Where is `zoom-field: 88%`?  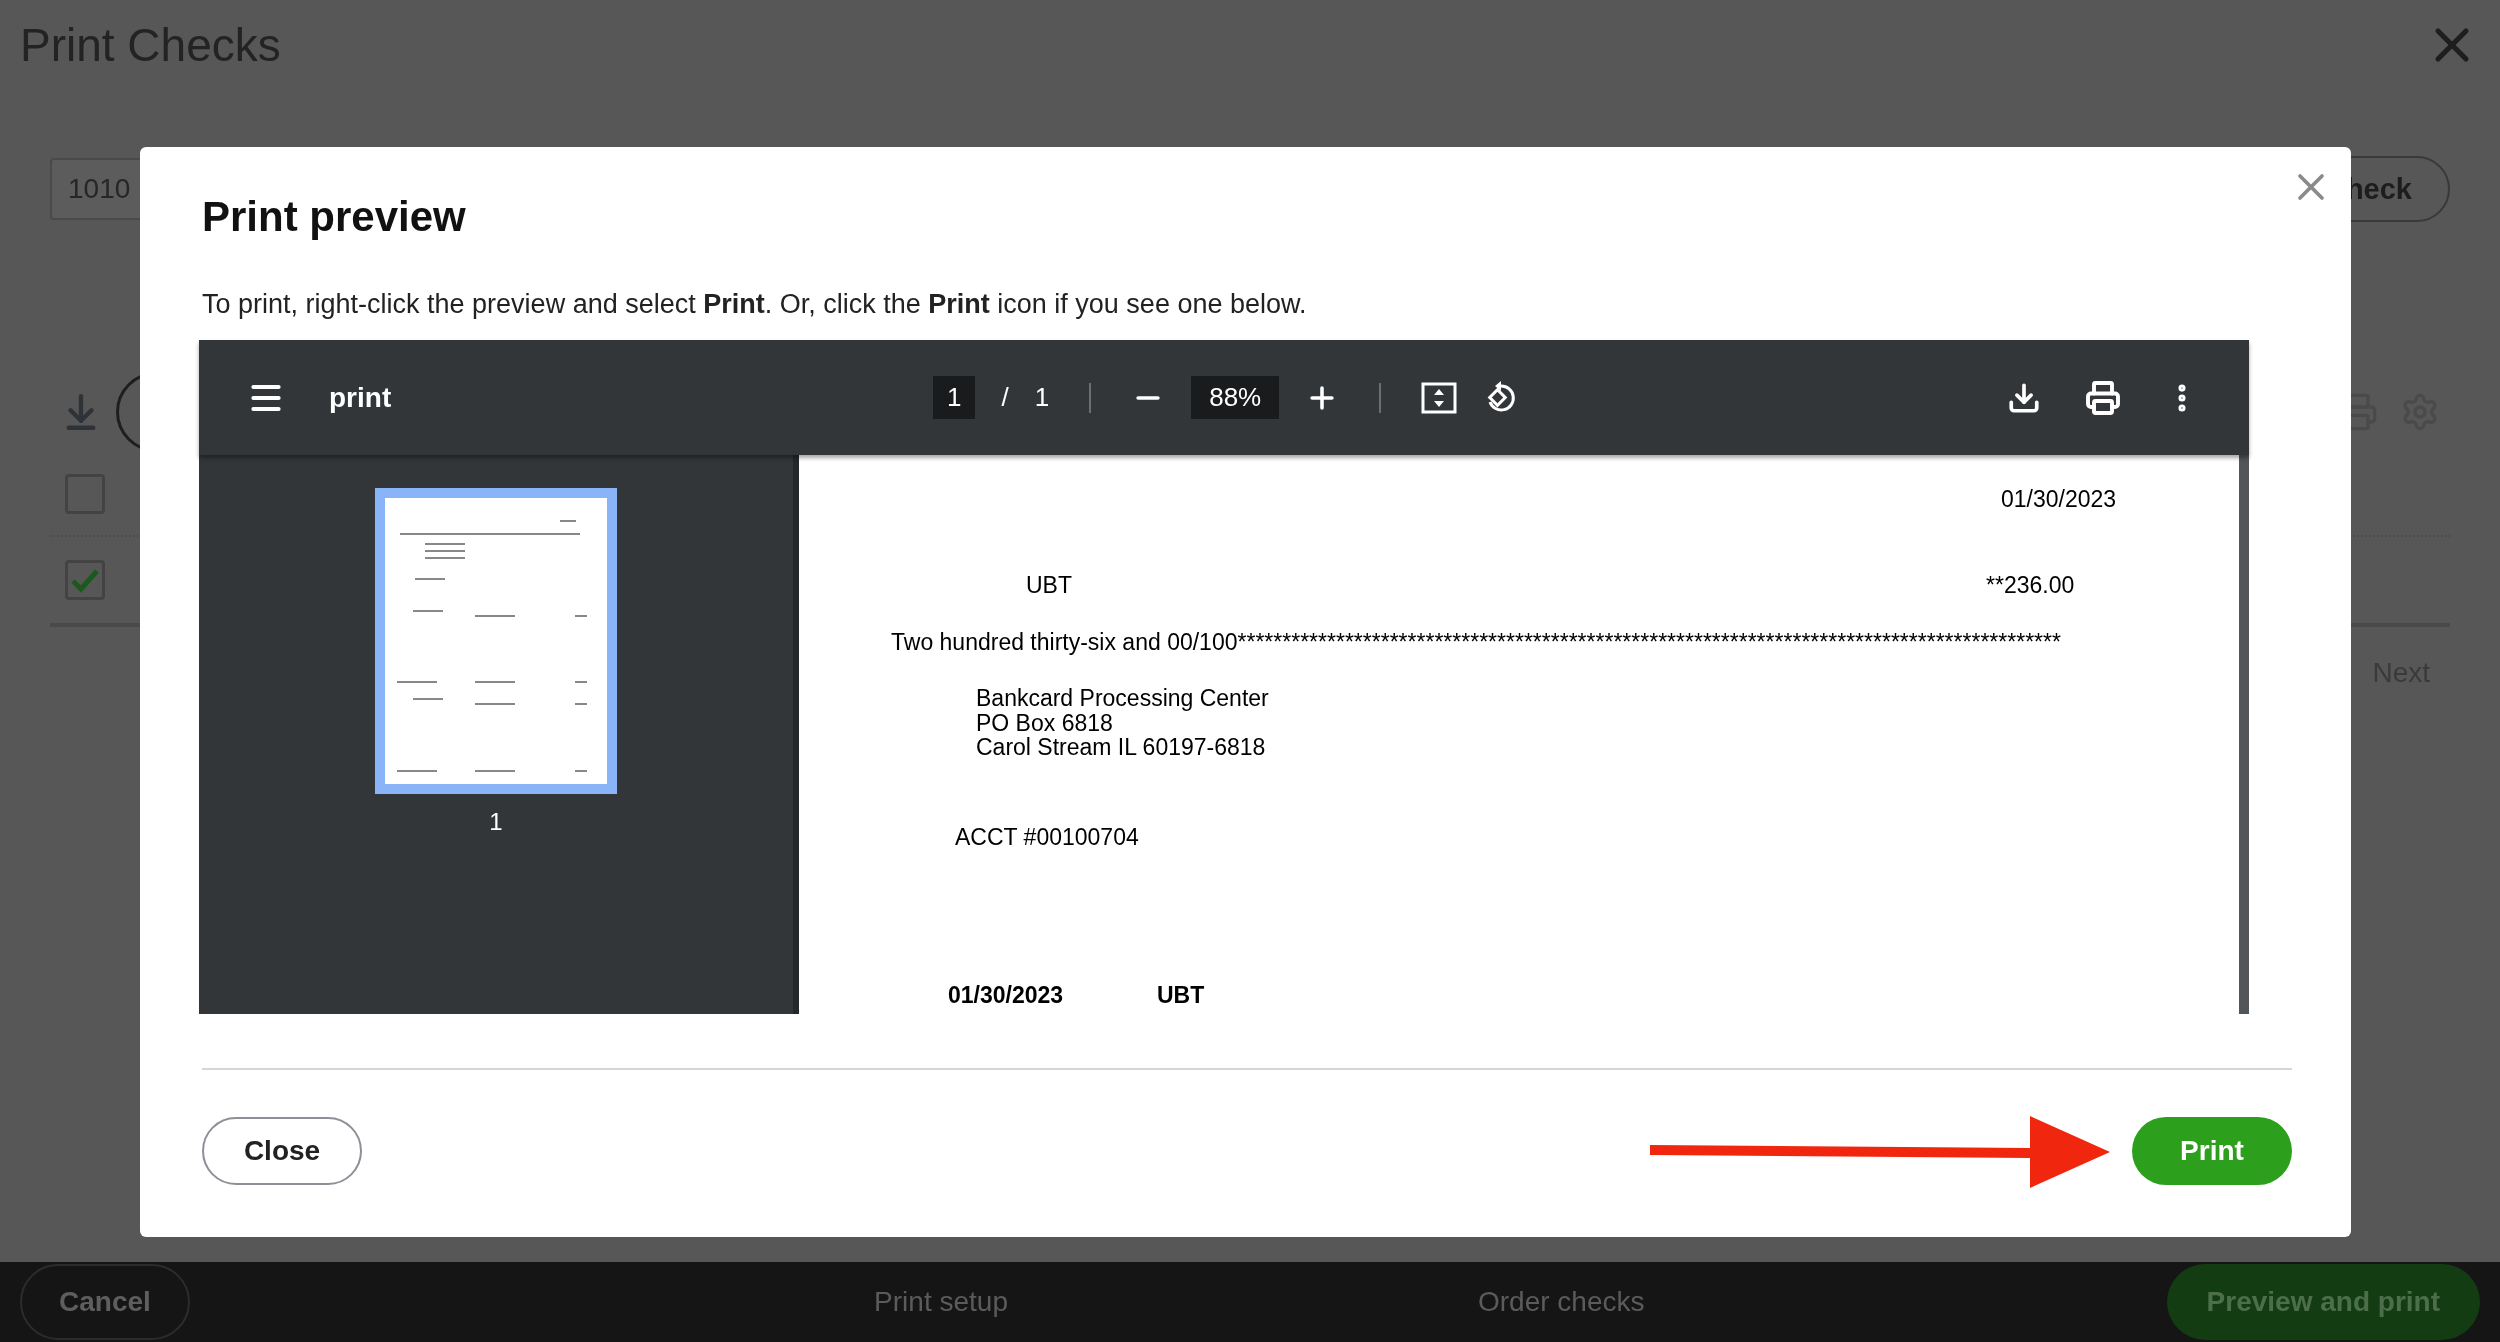 zoom-field: 88% is located at coordinates (1235, 397).